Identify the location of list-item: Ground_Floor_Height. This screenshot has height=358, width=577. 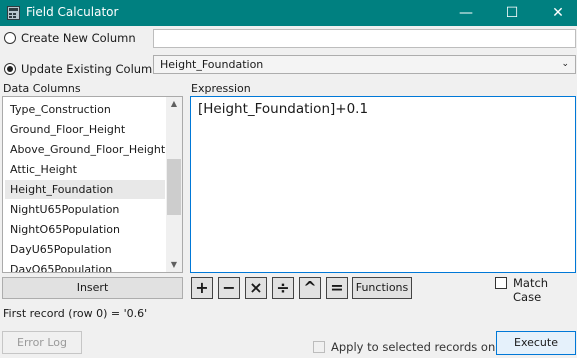
(65, 129).